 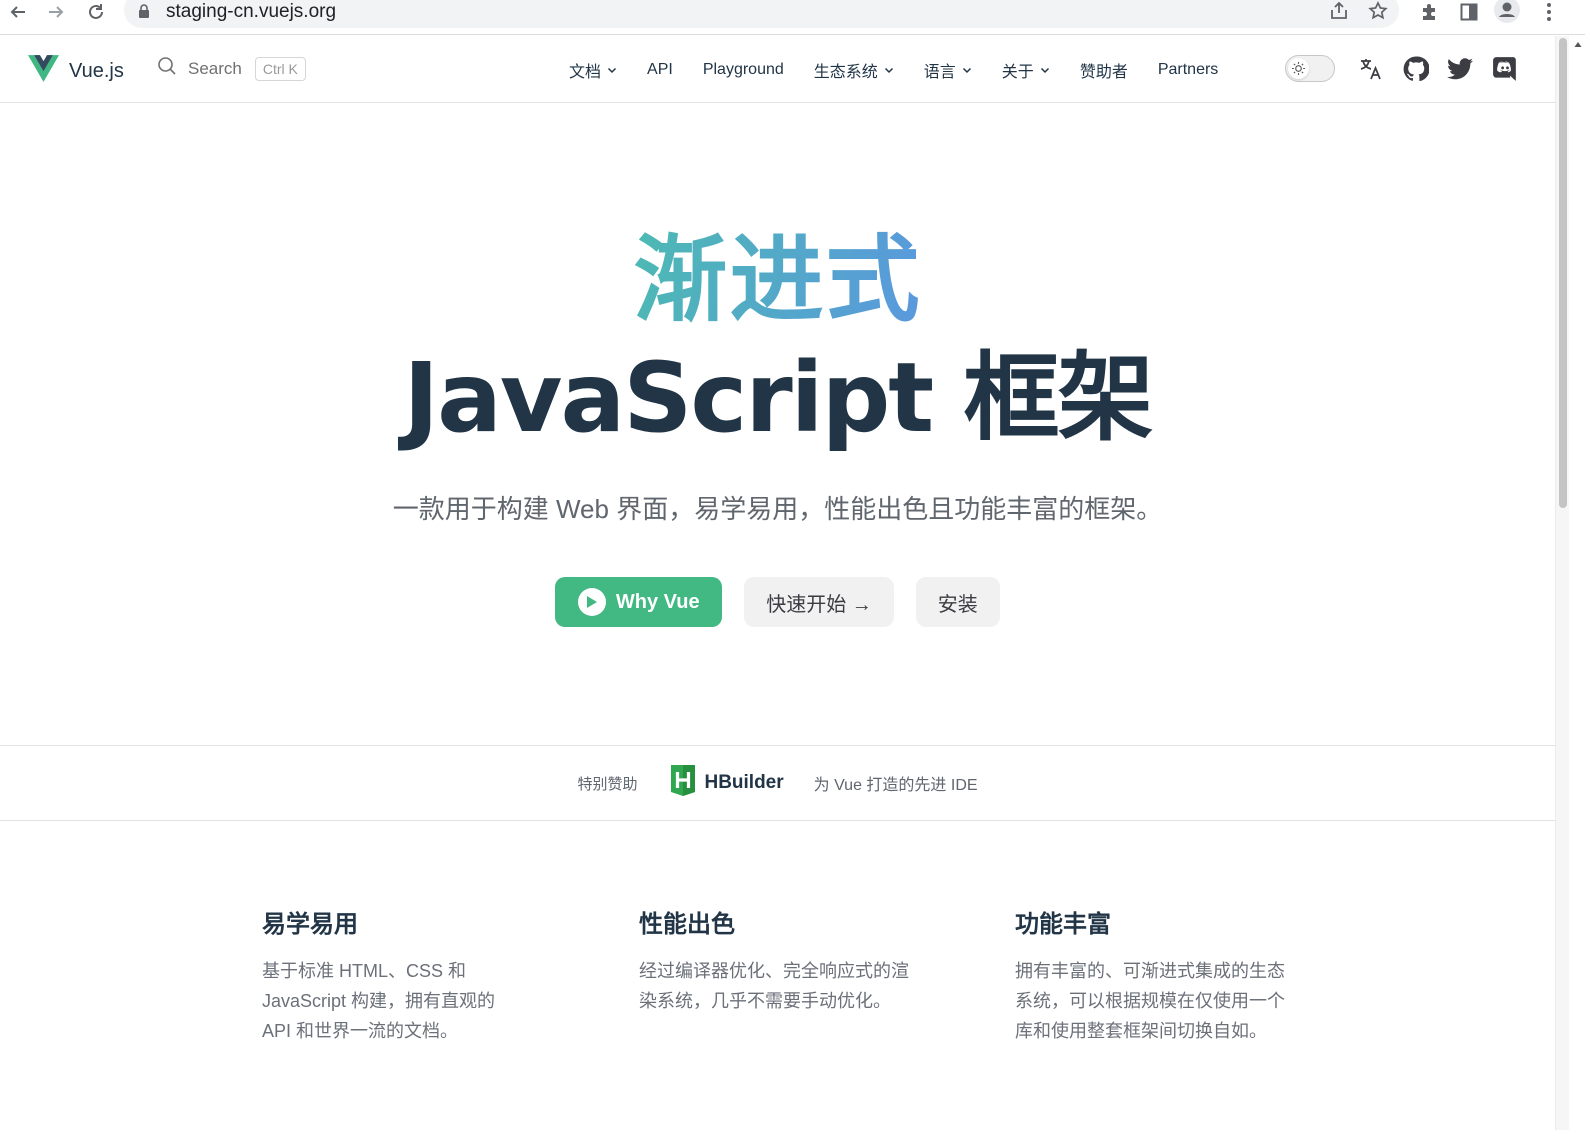 I want to click on menu-item-partners: Partners, so click(x=1188, y=70).